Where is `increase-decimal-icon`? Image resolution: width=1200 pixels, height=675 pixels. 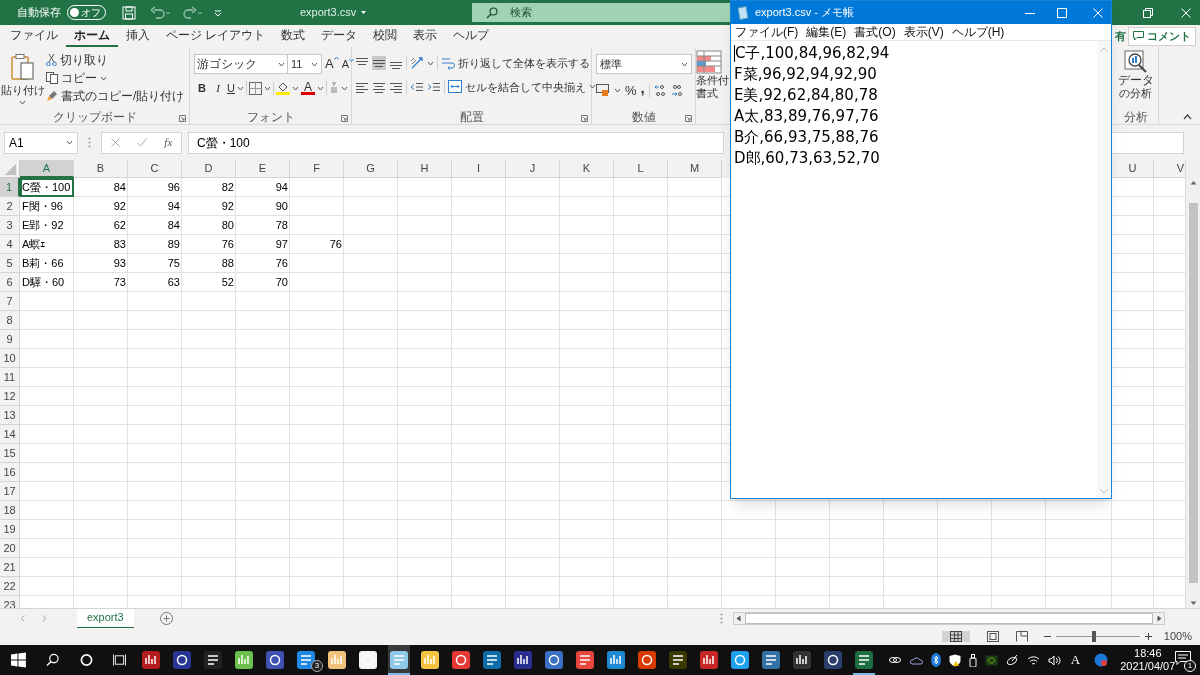 increase-decimal-icon is located at coordinates (659, 91).